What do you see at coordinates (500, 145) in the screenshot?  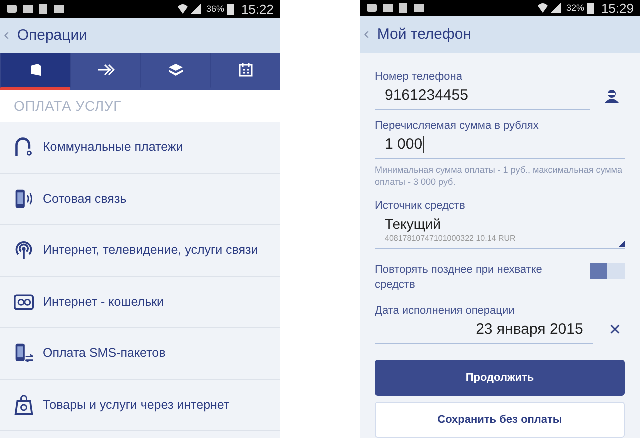 I see `amount-field: 1 000` at bounding box center [500, 145].